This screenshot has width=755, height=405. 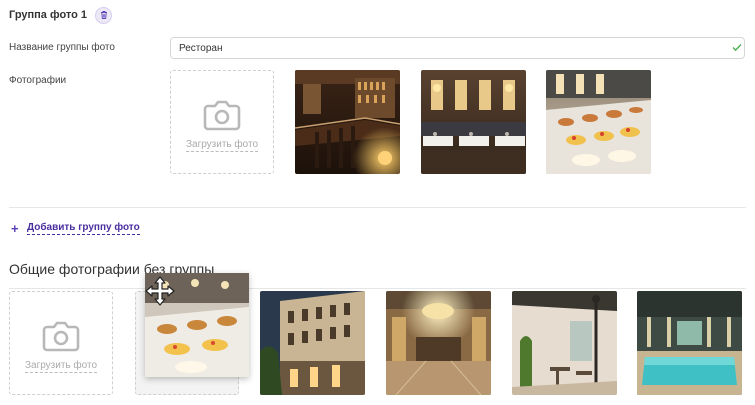 I want to click on common-photo-facade, so click(x=312, y=343).